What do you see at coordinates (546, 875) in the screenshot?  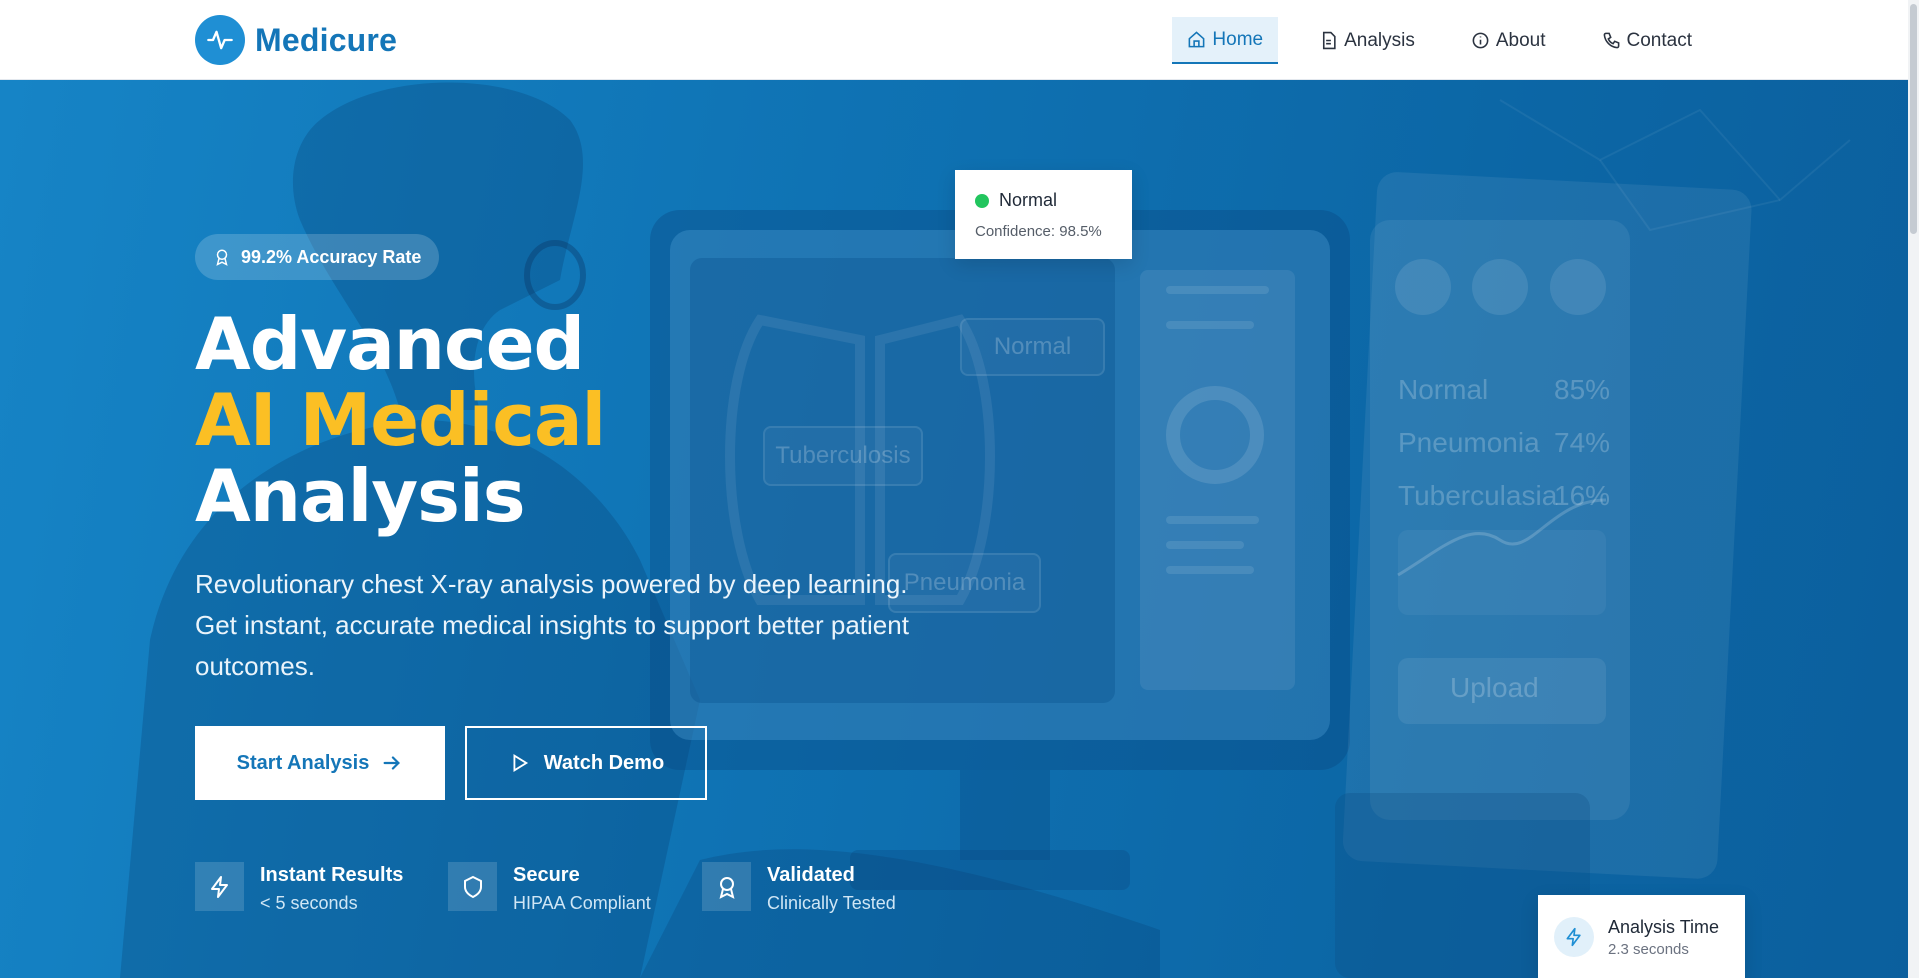 I see `feature-title: Secure` at bounding box center [546, 875].